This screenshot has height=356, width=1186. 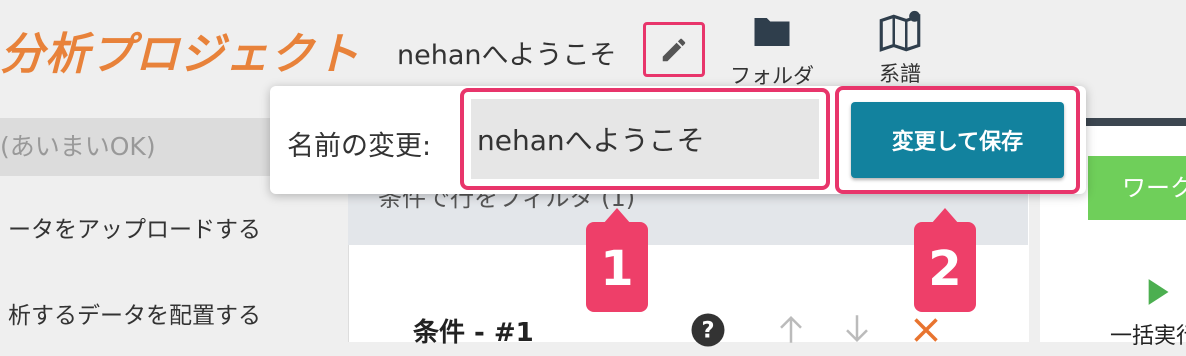 I want to click on pencil-icon, so click(x=674, y=49).